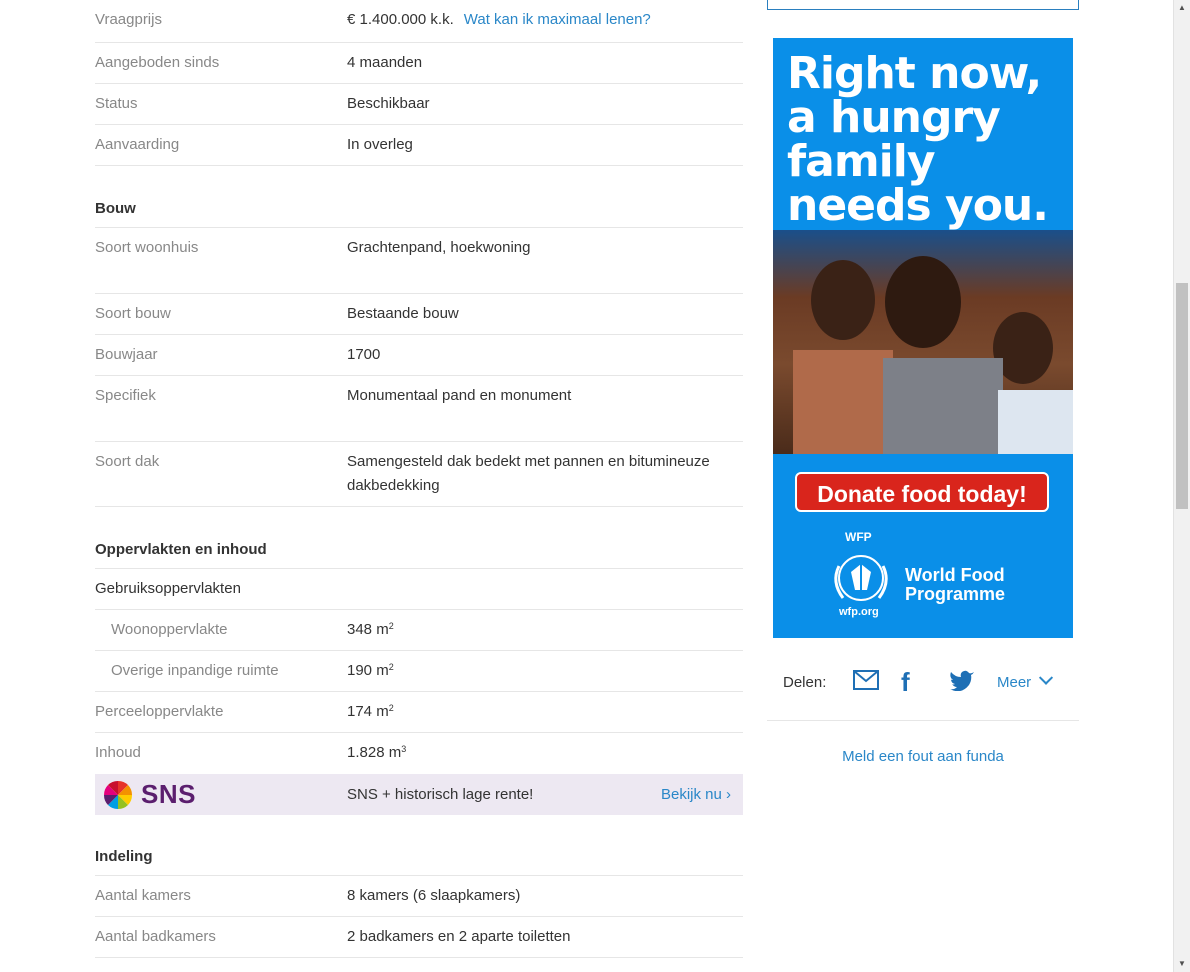 The height and width of the screenshot is (972, 1190). I want to click on detail-value: 190 m2, so click(370, 670).